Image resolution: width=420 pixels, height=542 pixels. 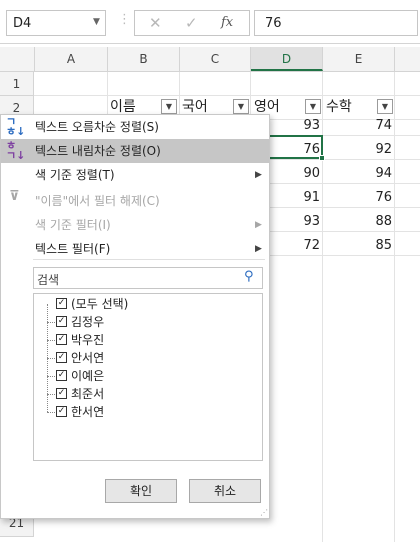 I want to click on list-item-label: (모두 선택), so click(x=100, y=304).